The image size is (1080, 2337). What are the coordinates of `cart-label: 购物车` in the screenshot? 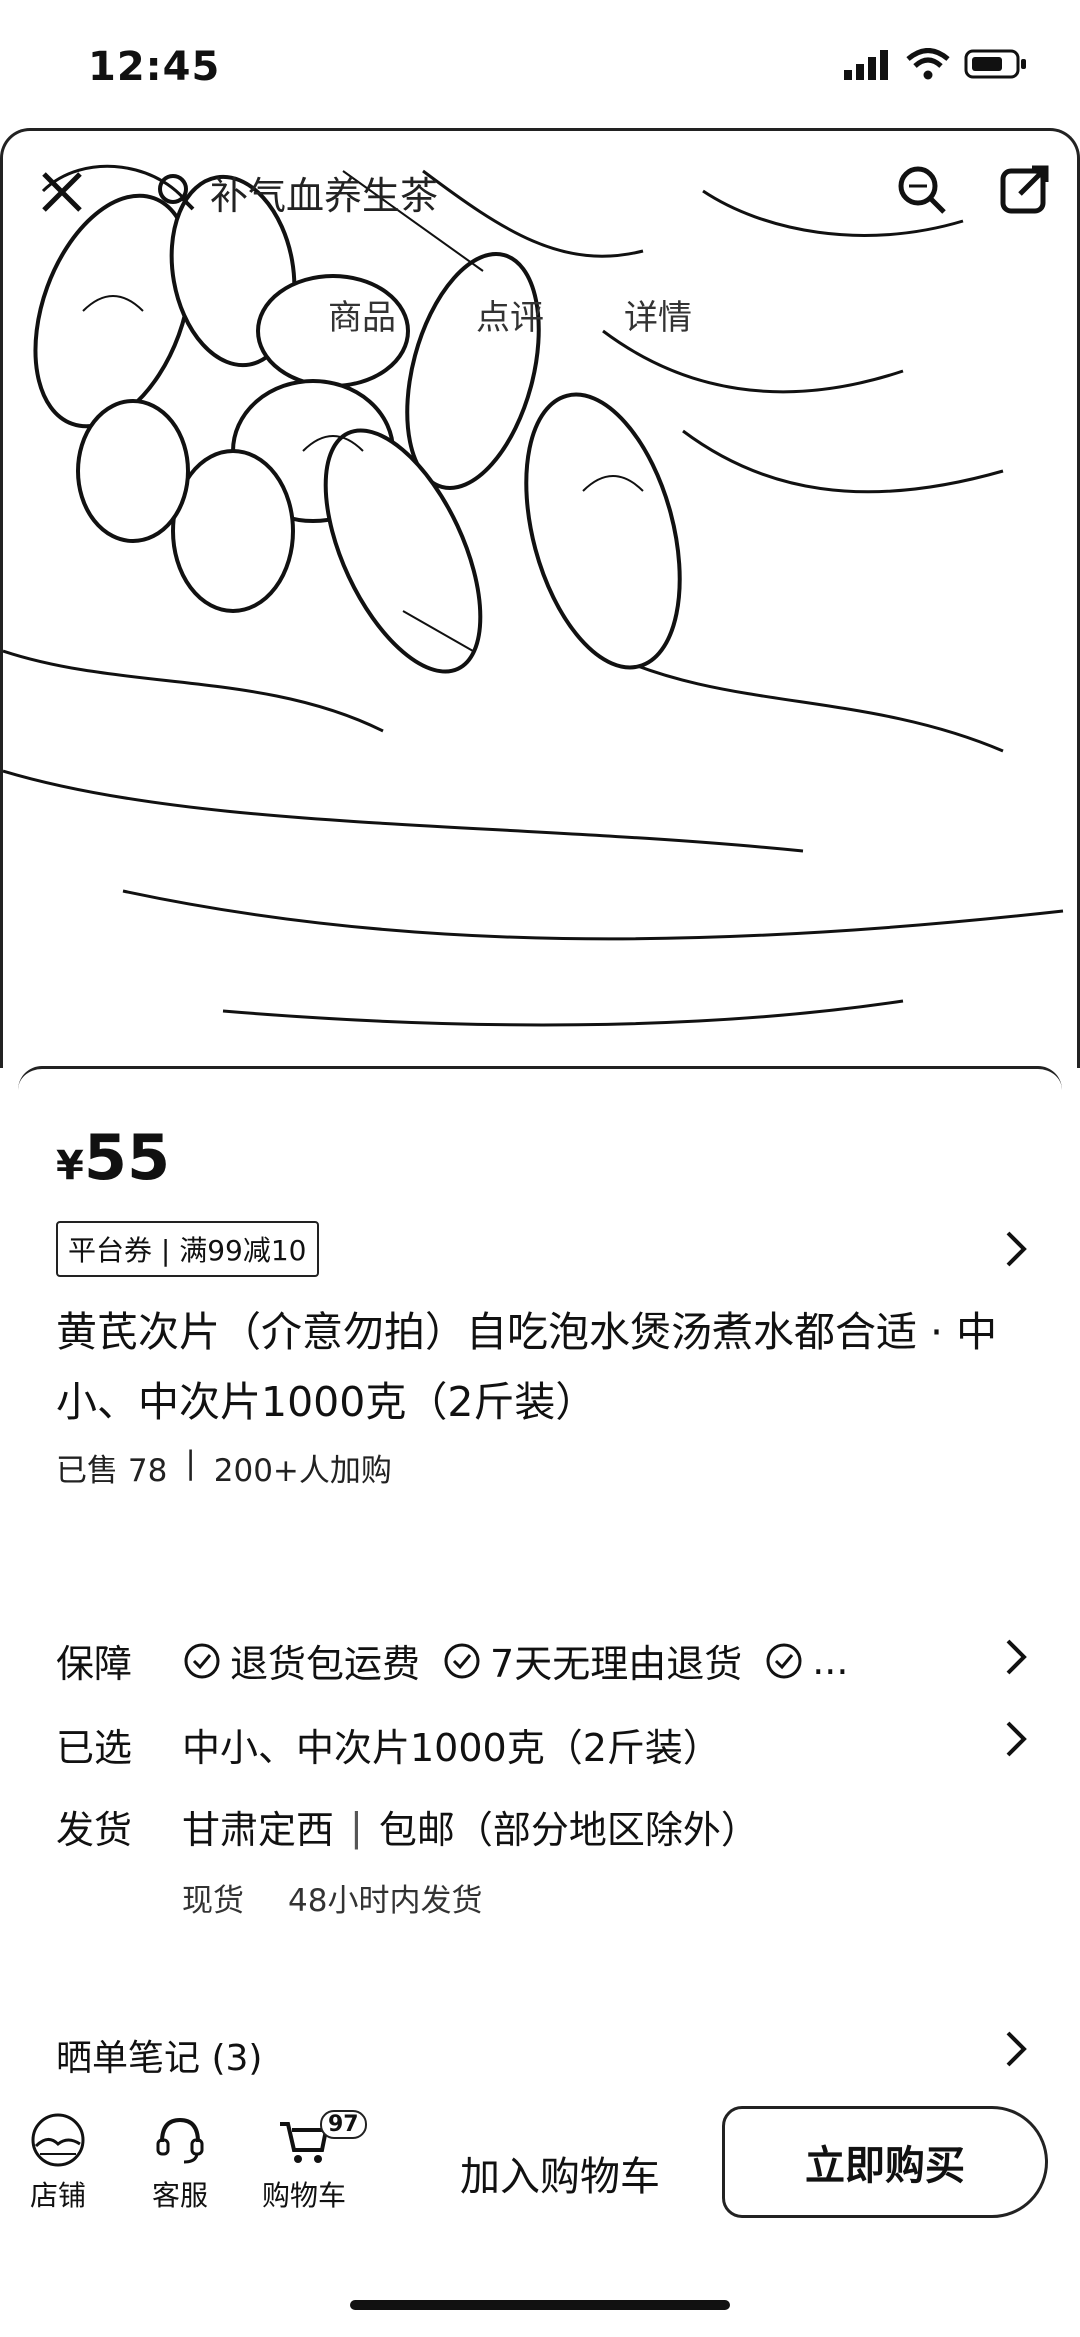 It's located at (304, 2195).